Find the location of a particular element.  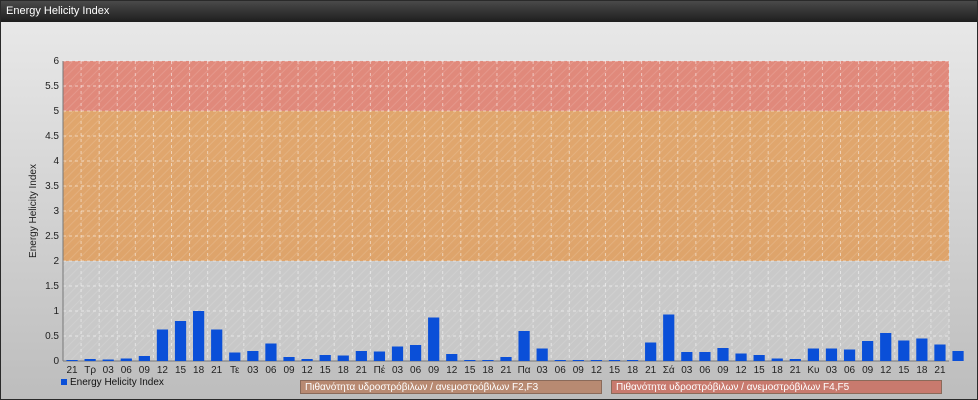

x-tick-label: Τρ is located at coordinates (90, 370).